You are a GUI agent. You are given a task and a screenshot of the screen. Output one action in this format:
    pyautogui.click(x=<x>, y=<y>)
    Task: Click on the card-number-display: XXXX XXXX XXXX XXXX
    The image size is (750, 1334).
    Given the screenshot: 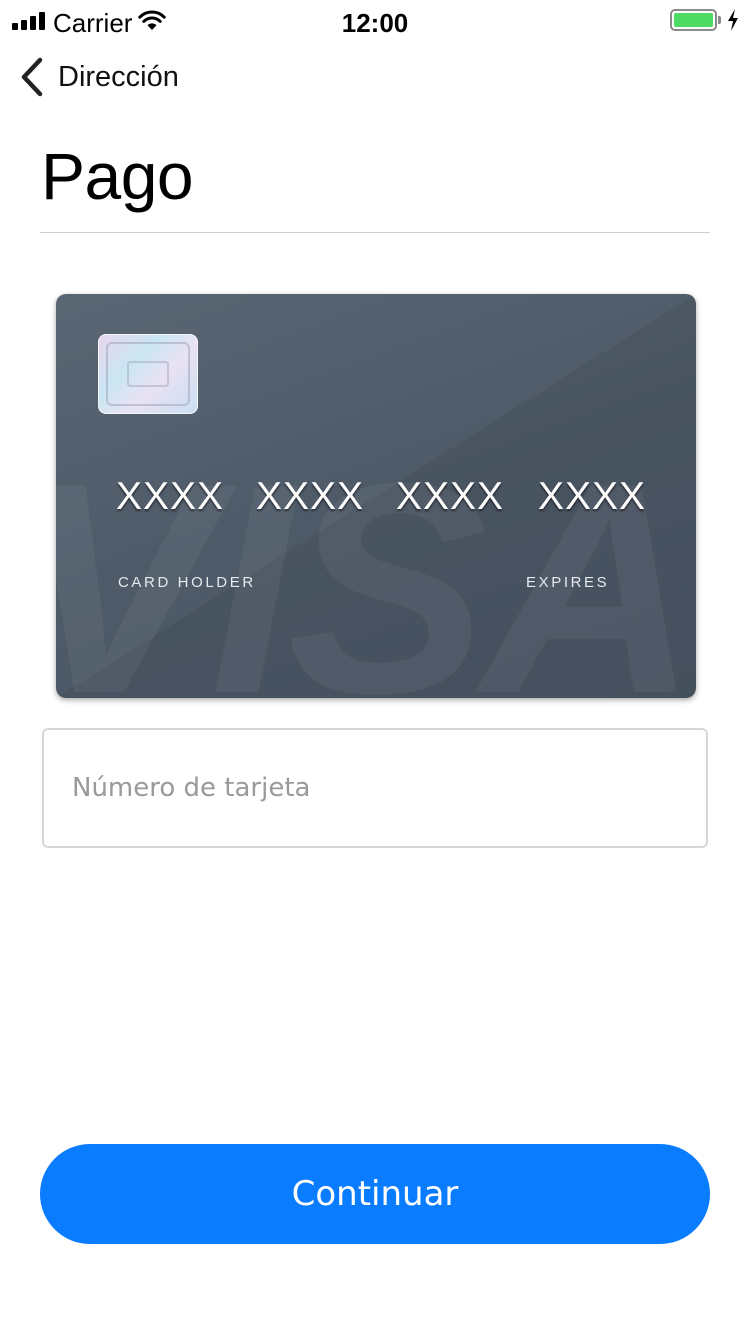 What is the action you would take?
    pyautogui.click(x=376, y=497)
    